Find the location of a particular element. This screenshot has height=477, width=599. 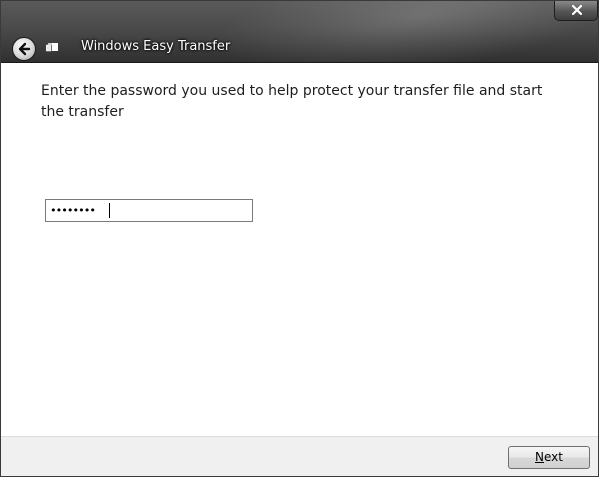

close-button is located at coordinates (576, 11).